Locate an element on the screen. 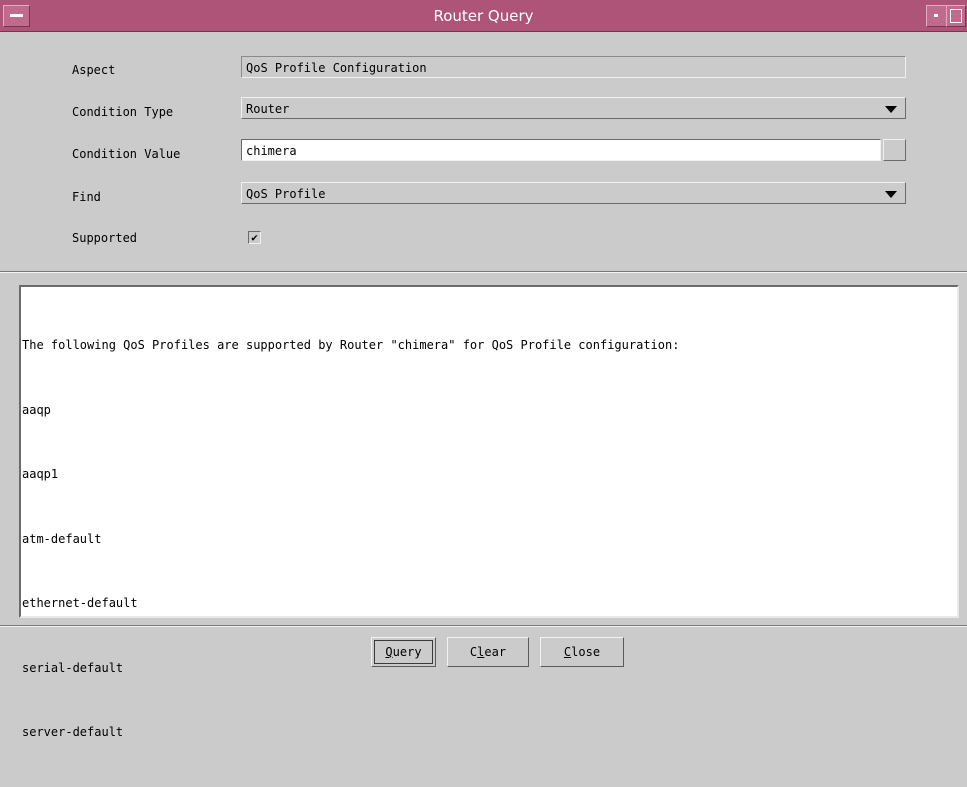  condition-type-value: Router is located at coordinates (268, 109).